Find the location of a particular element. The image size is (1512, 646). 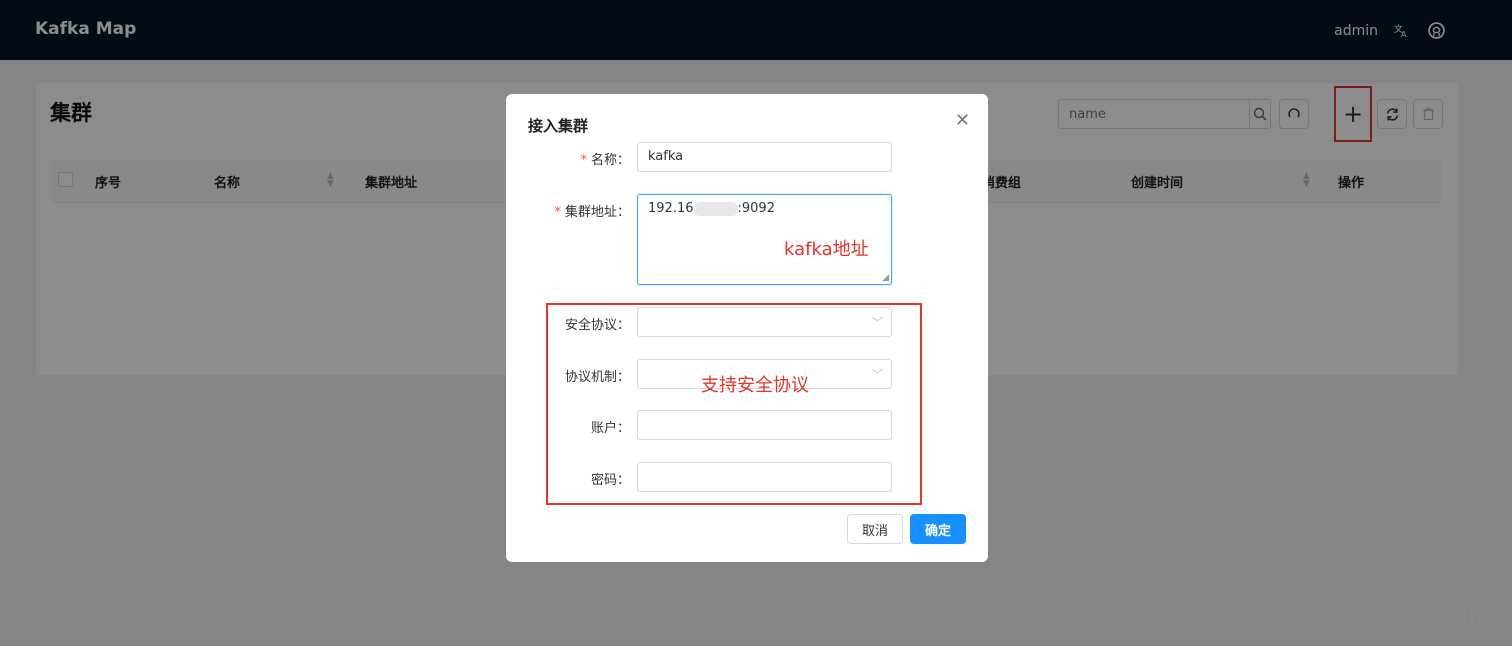

address-label: * 集群地址： is located at coordinates (592, 212).